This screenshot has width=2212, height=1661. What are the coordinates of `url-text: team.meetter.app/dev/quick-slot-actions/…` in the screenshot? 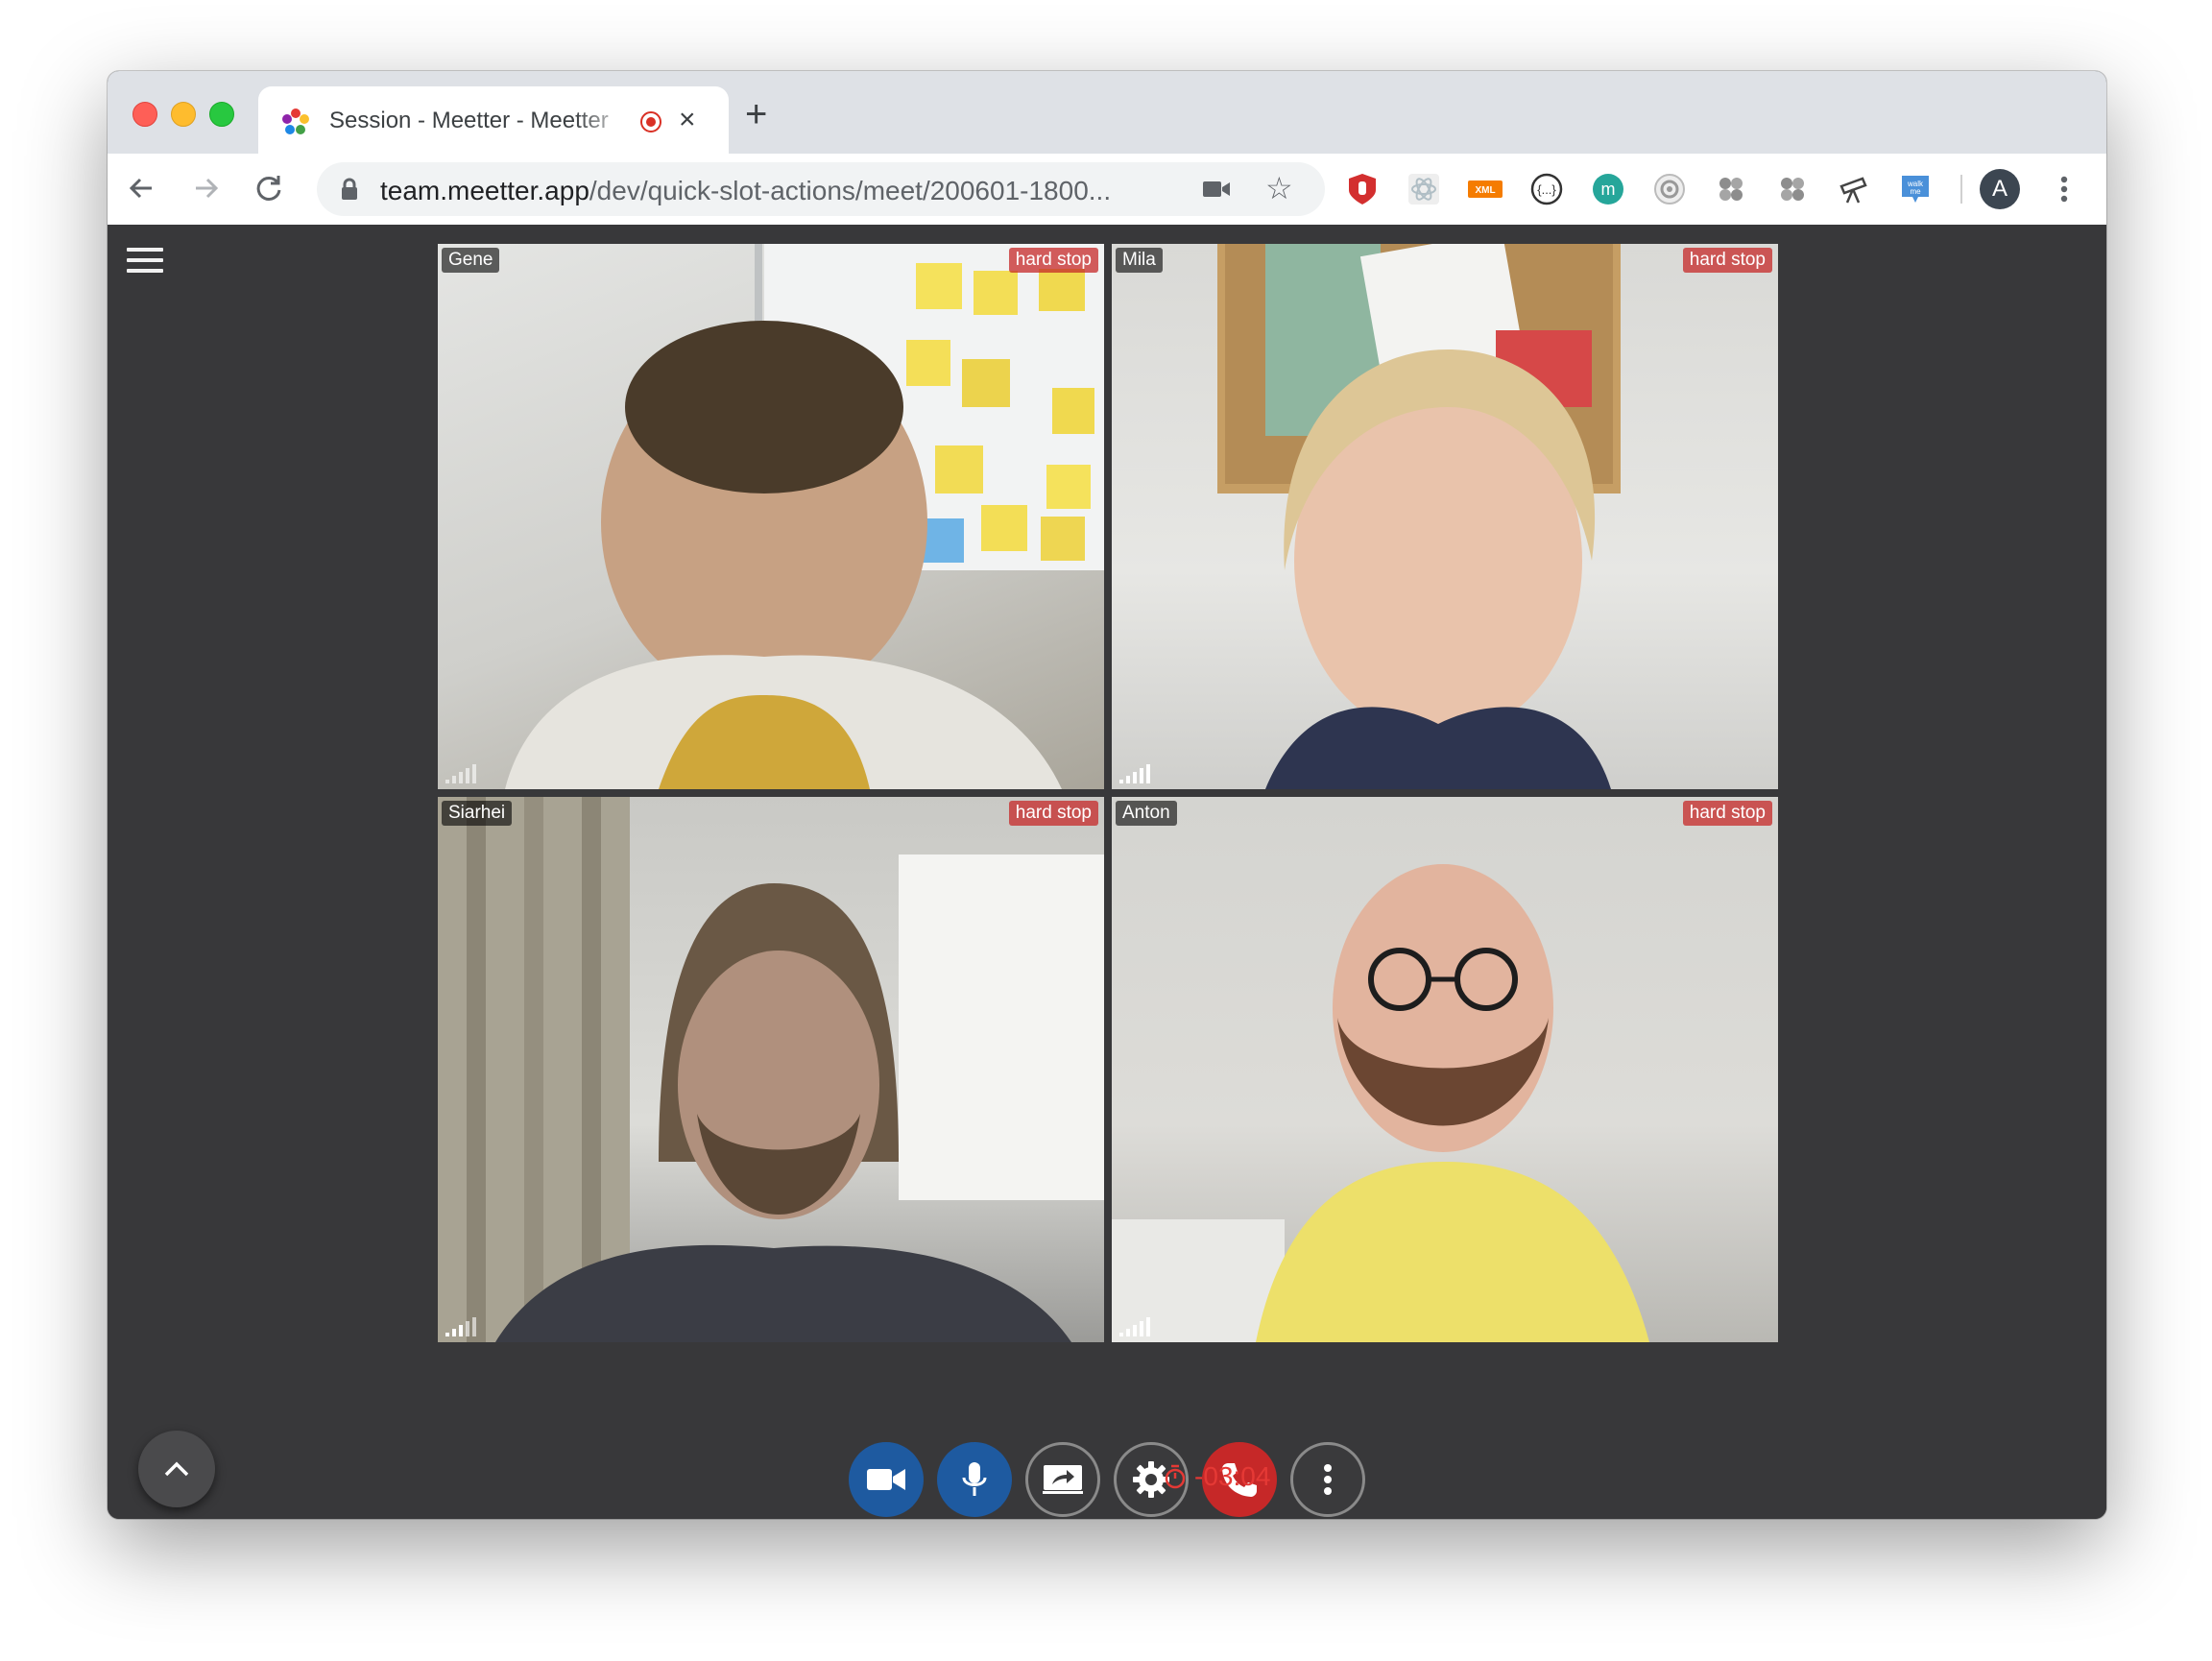 It's located at (746, 191).